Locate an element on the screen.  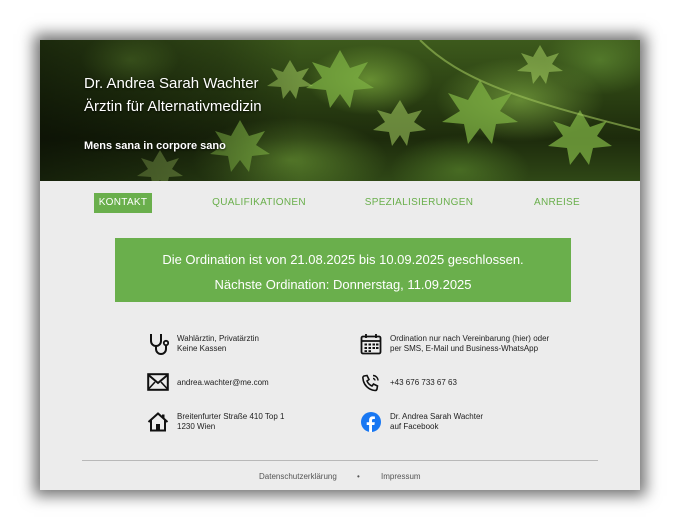
envelope-icon is located at coordinates (158, 382).